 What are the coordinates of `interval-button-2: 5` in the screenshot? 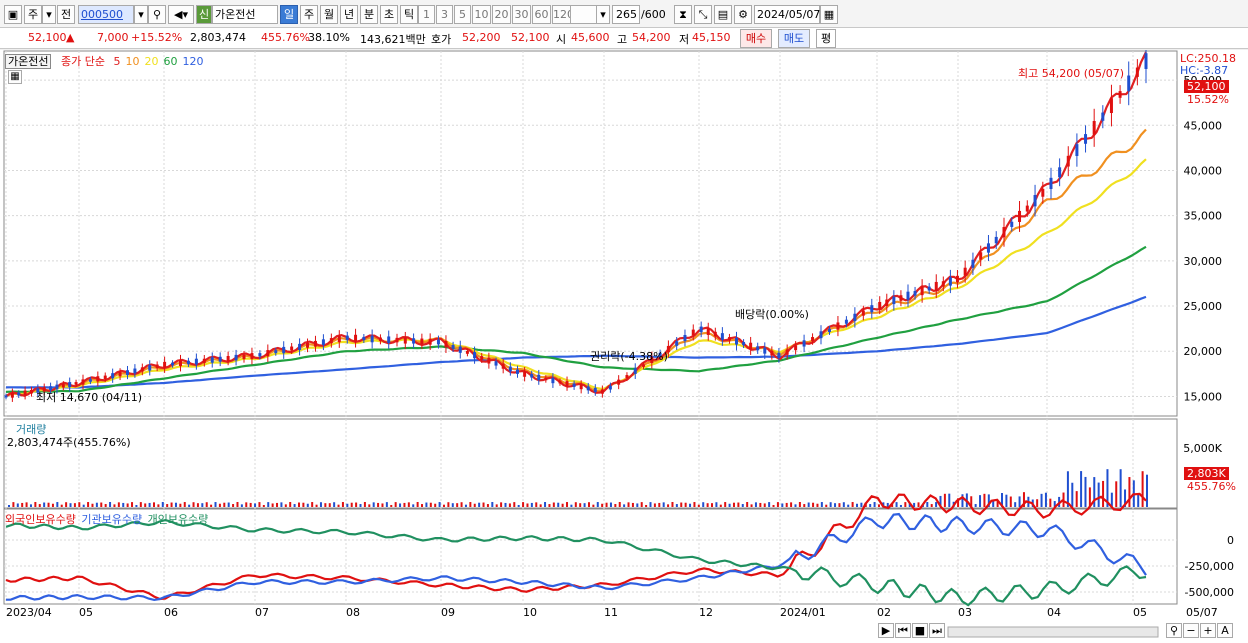 It's located at (462, 14).